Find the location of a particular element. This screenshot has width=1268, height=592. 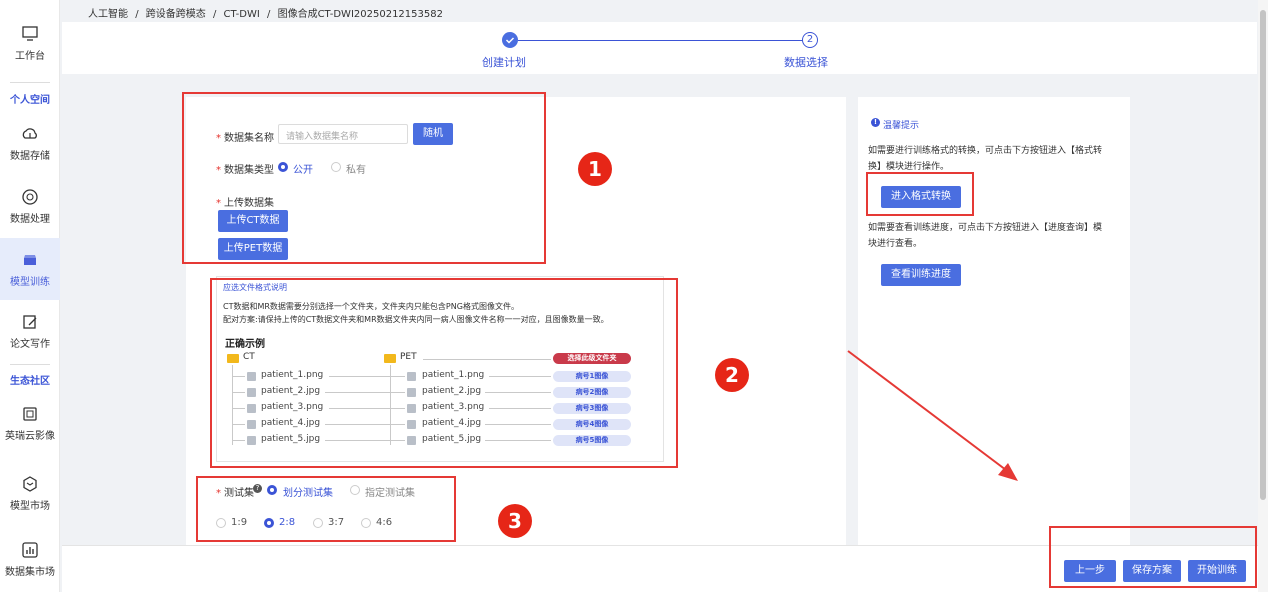

sidebar-item-cloud-imaging: 英瑞云影像 is located at coordinates (30, 423).